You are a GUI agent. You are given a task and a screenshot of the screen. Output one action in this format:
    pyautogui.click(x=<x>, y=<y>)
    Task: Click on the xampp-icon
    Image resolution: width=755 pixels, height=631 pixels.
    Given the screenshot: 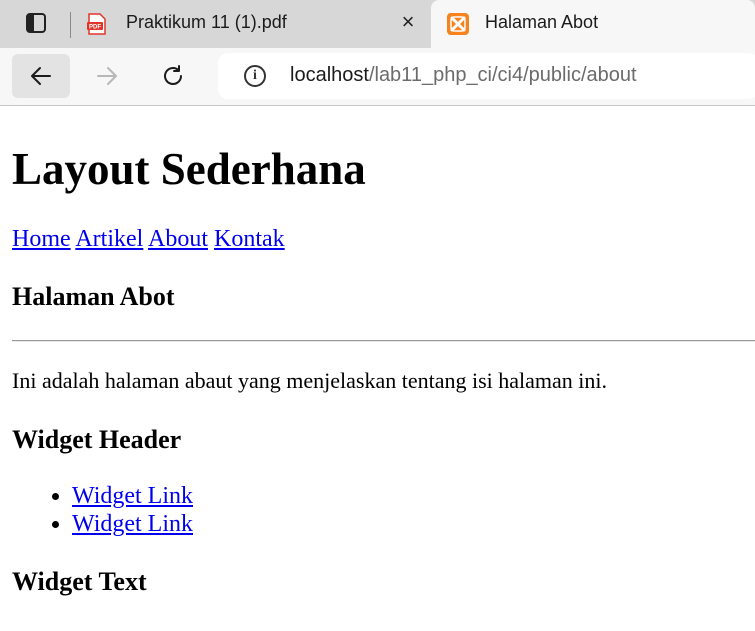 What is the action you would take?
    pyautogui.click(x=458, y=24)
    